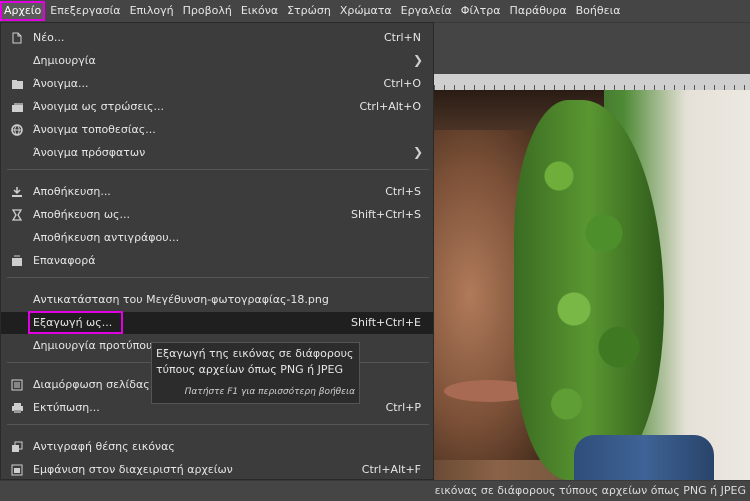 The image size is (750, 501). What do you see at coordinates (217, 447) in the screenshot?
I see `menu-item-copy-location: Αντιγραφή θέσης εικόνας` at bounding box center [217, 447].